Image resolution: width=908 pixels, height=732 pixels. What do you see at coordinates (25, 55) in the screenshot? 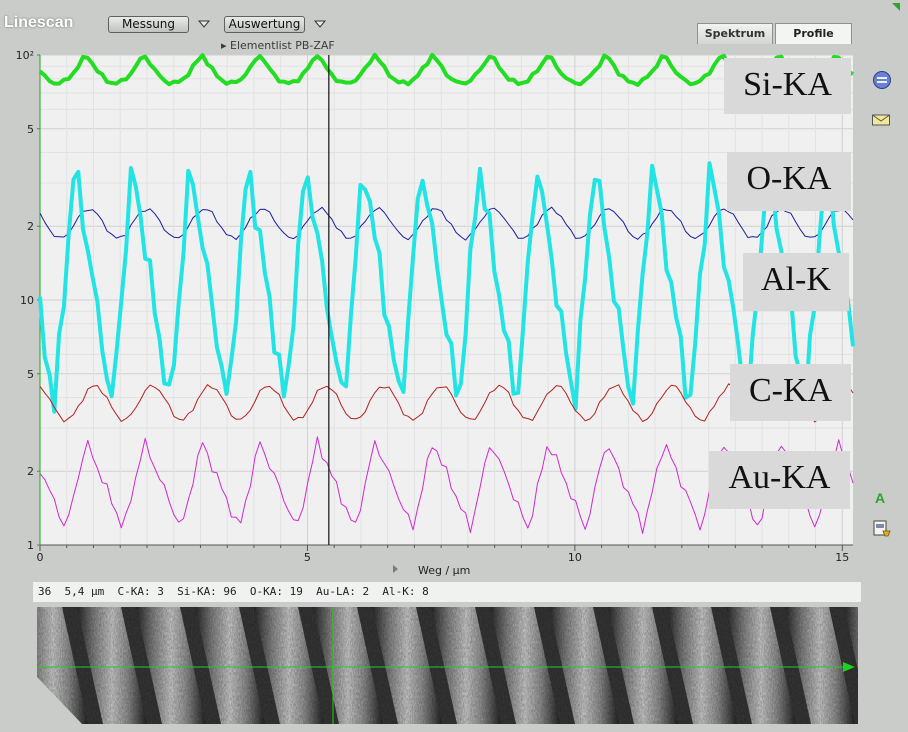
I see `y-tick-label: 10²` at bounding box center [25, 55].